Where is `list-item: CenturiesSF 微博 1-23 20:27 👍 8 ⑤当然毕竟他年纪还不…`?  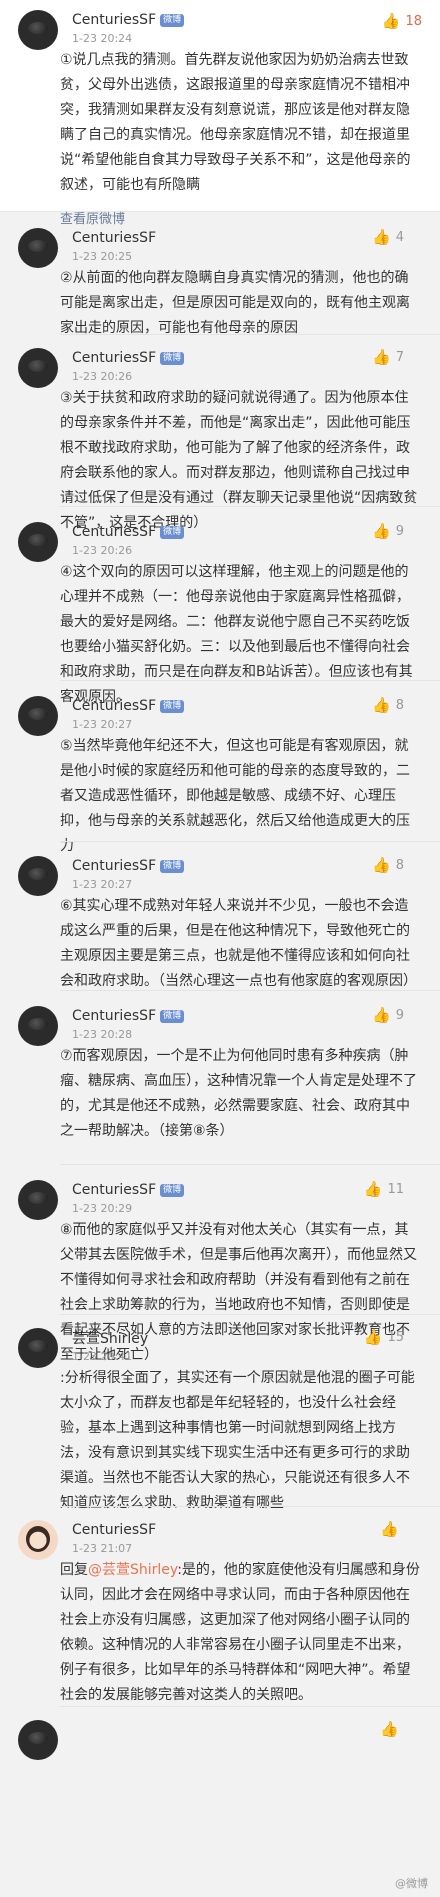 list-item: CenturiesSF 微博 1-23 20:27 👍 8 ⑤当然毕竟他年纪还不… is located at coordinates (220, 777).